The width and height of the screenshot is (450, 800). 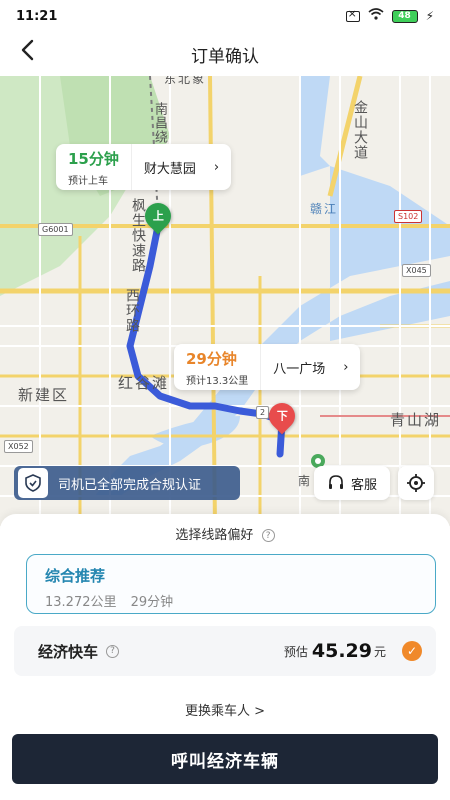 What do you see at coordinates (352, 14) in the screenshot?
I see `sim-icon` at bounding box center [352, 14].